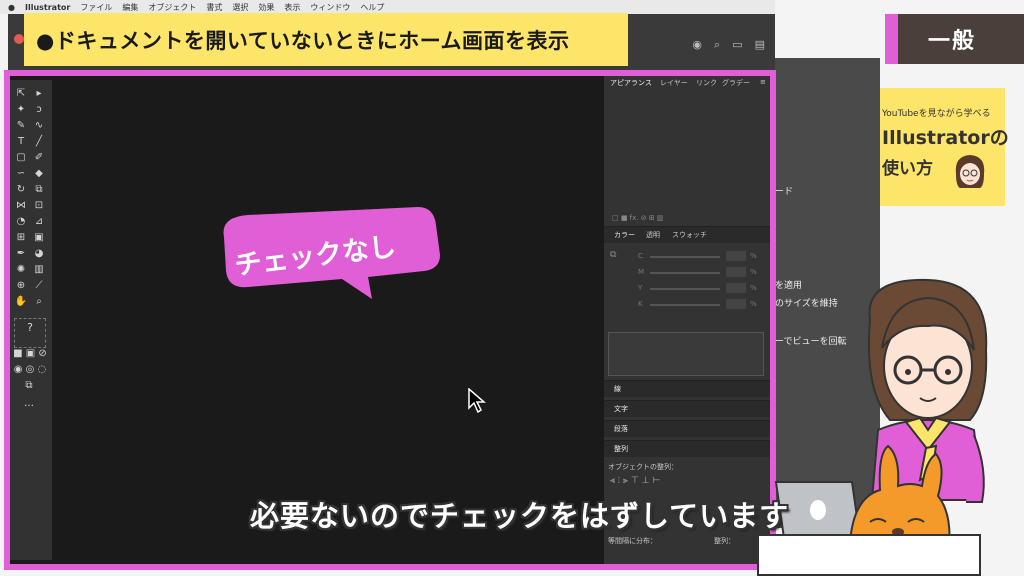  I want to click on panel-align-label: 整列, so click(621, 449).